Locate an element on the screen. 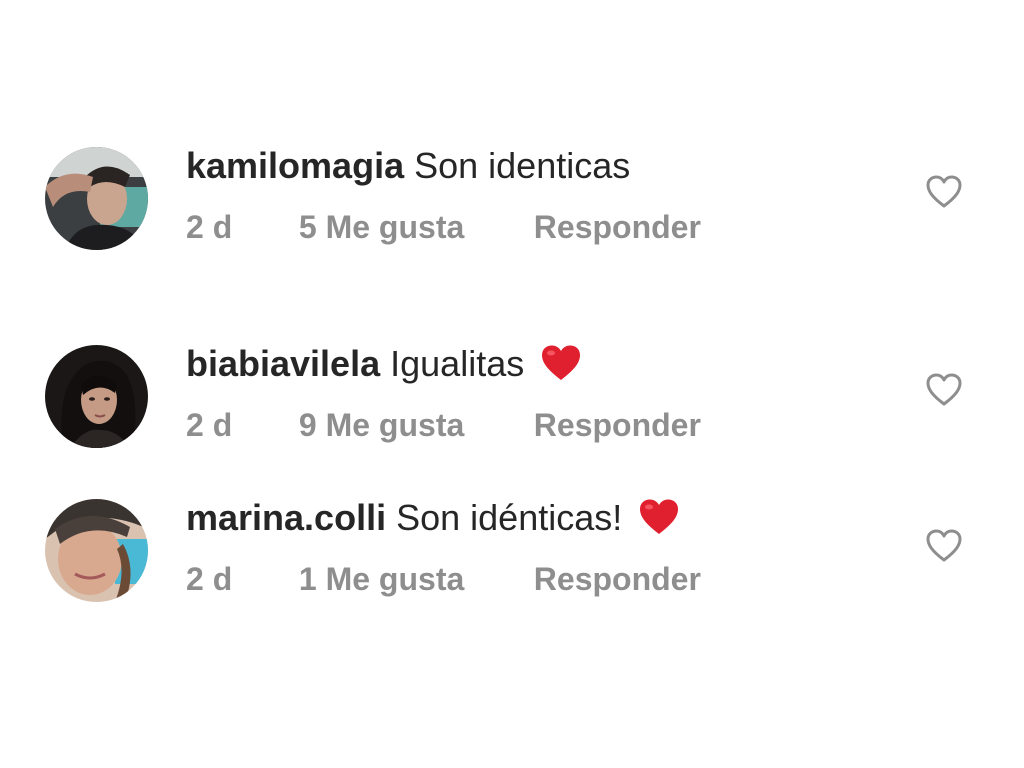 The height and width of the screenshot is (768, 1024). comment-text-line: kamilomagia Son identicas is located at coordinates (408, 166).